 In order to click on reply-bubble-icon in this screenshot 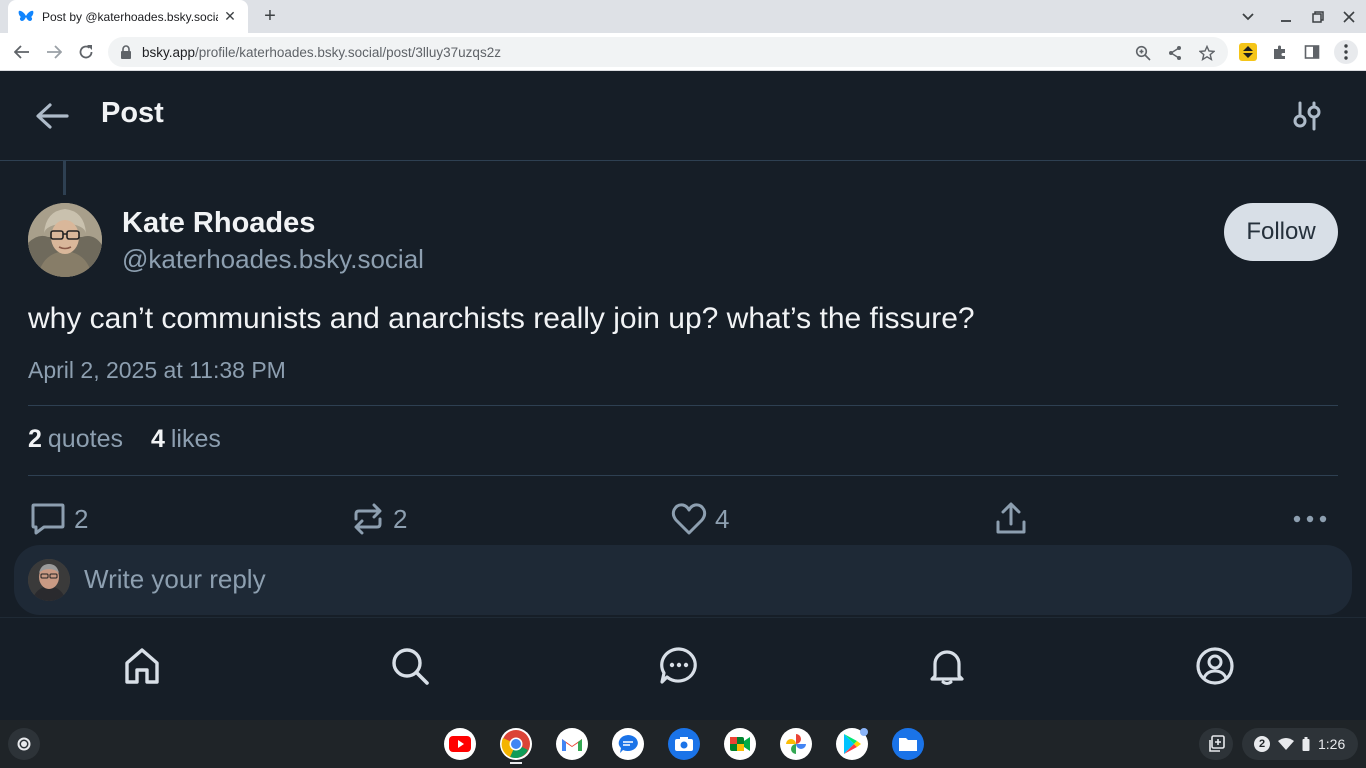, I will do `click(48, 519)`.